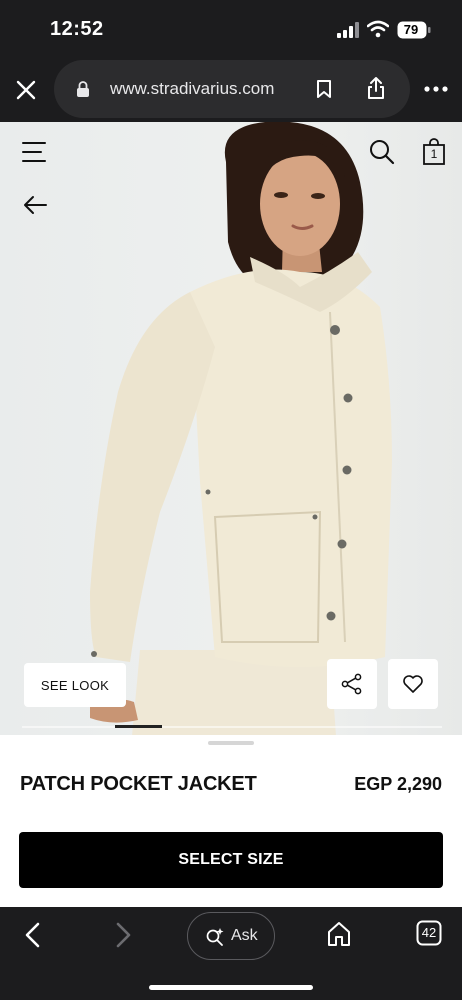  I want to click on ask-label: Ask, so click(244, 935).